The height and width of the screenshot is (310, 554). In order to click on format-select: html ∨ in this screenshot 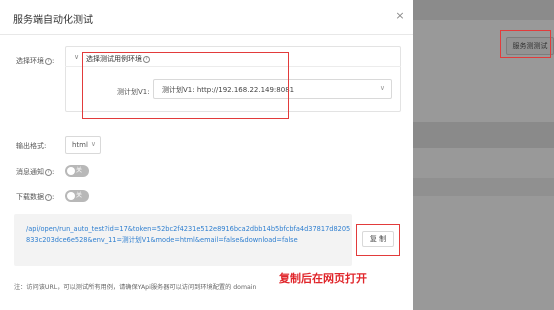, I will do `click(83, 145)`.